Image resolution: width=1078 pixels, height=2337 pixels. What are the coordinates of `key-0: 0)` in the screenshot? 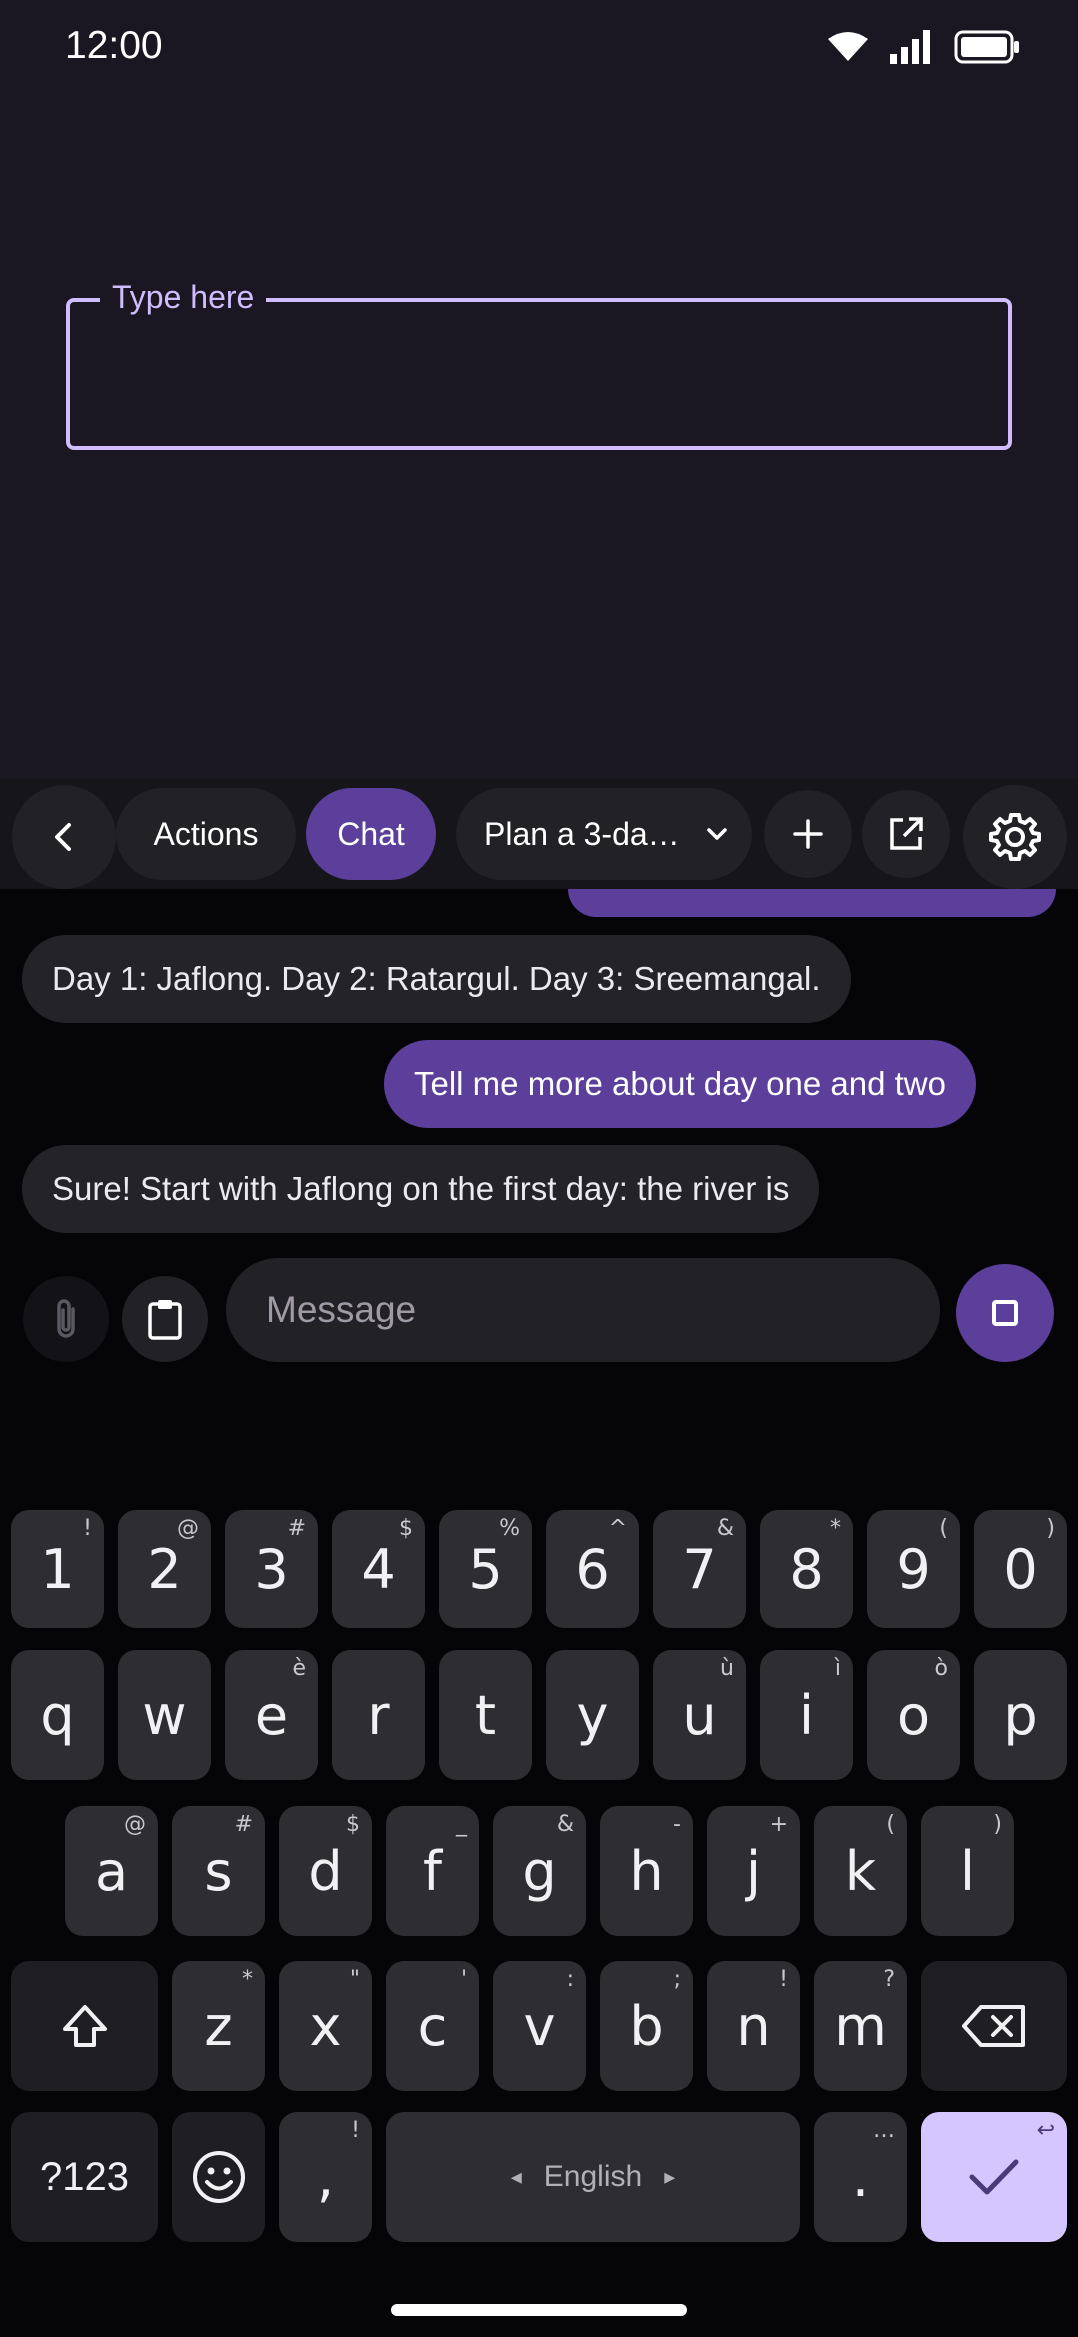 It's located at (1020, 1569).